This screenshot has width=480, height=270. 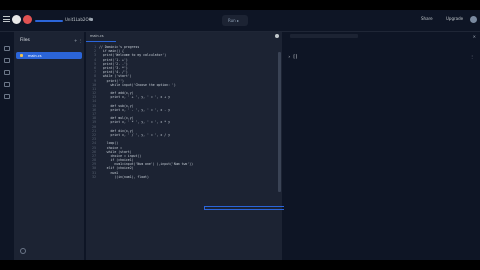 I want to click on run-button: Run ▸, so click(x=235, y=20).